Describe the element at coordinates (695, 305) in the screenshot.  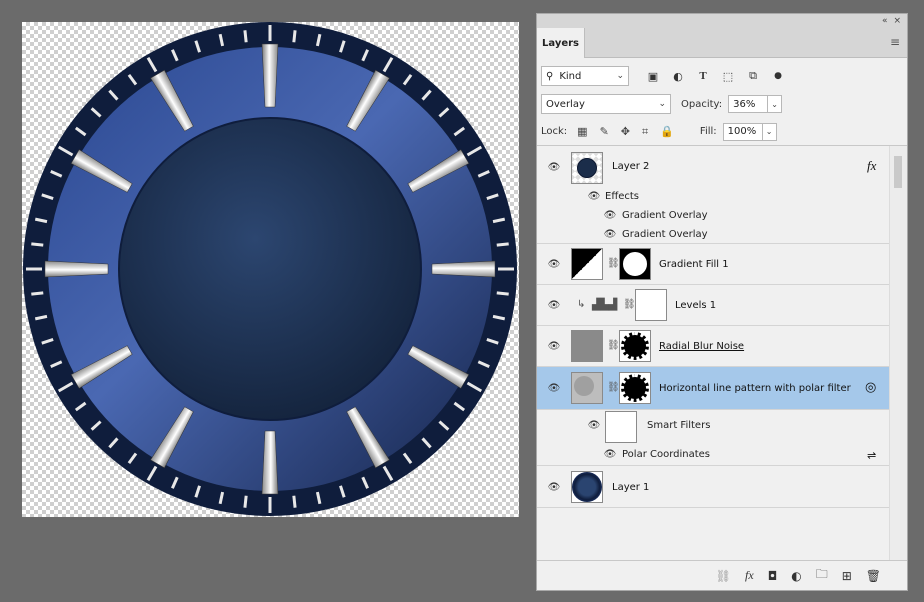
I see `layer-name: Levels 1` at that location.